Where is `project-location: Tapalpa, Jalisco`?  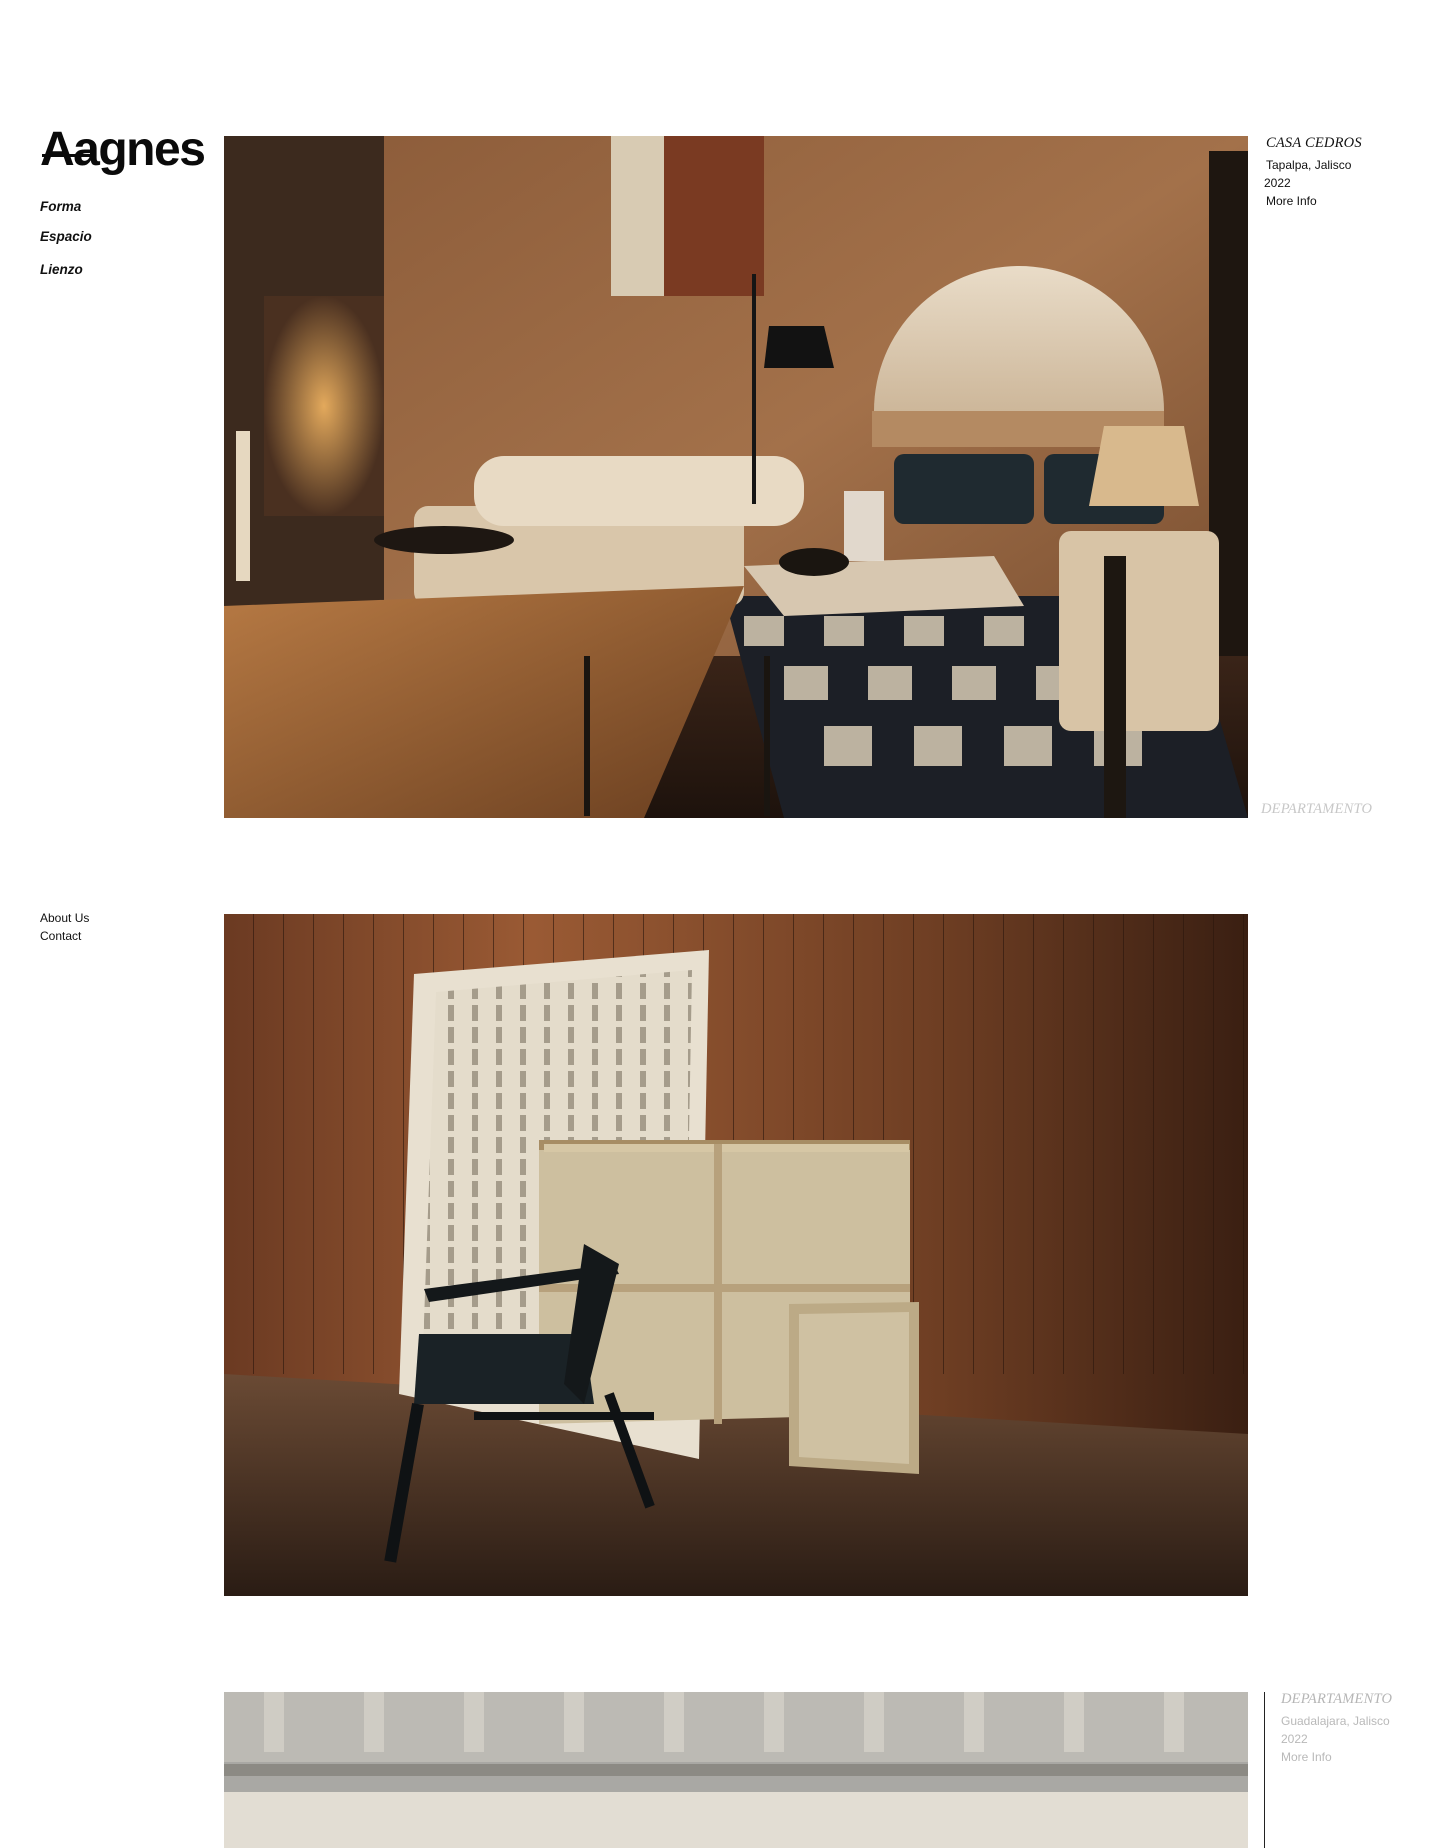 project-location: Tapalpa, Jalisco is located at coordinates (1309, 165).